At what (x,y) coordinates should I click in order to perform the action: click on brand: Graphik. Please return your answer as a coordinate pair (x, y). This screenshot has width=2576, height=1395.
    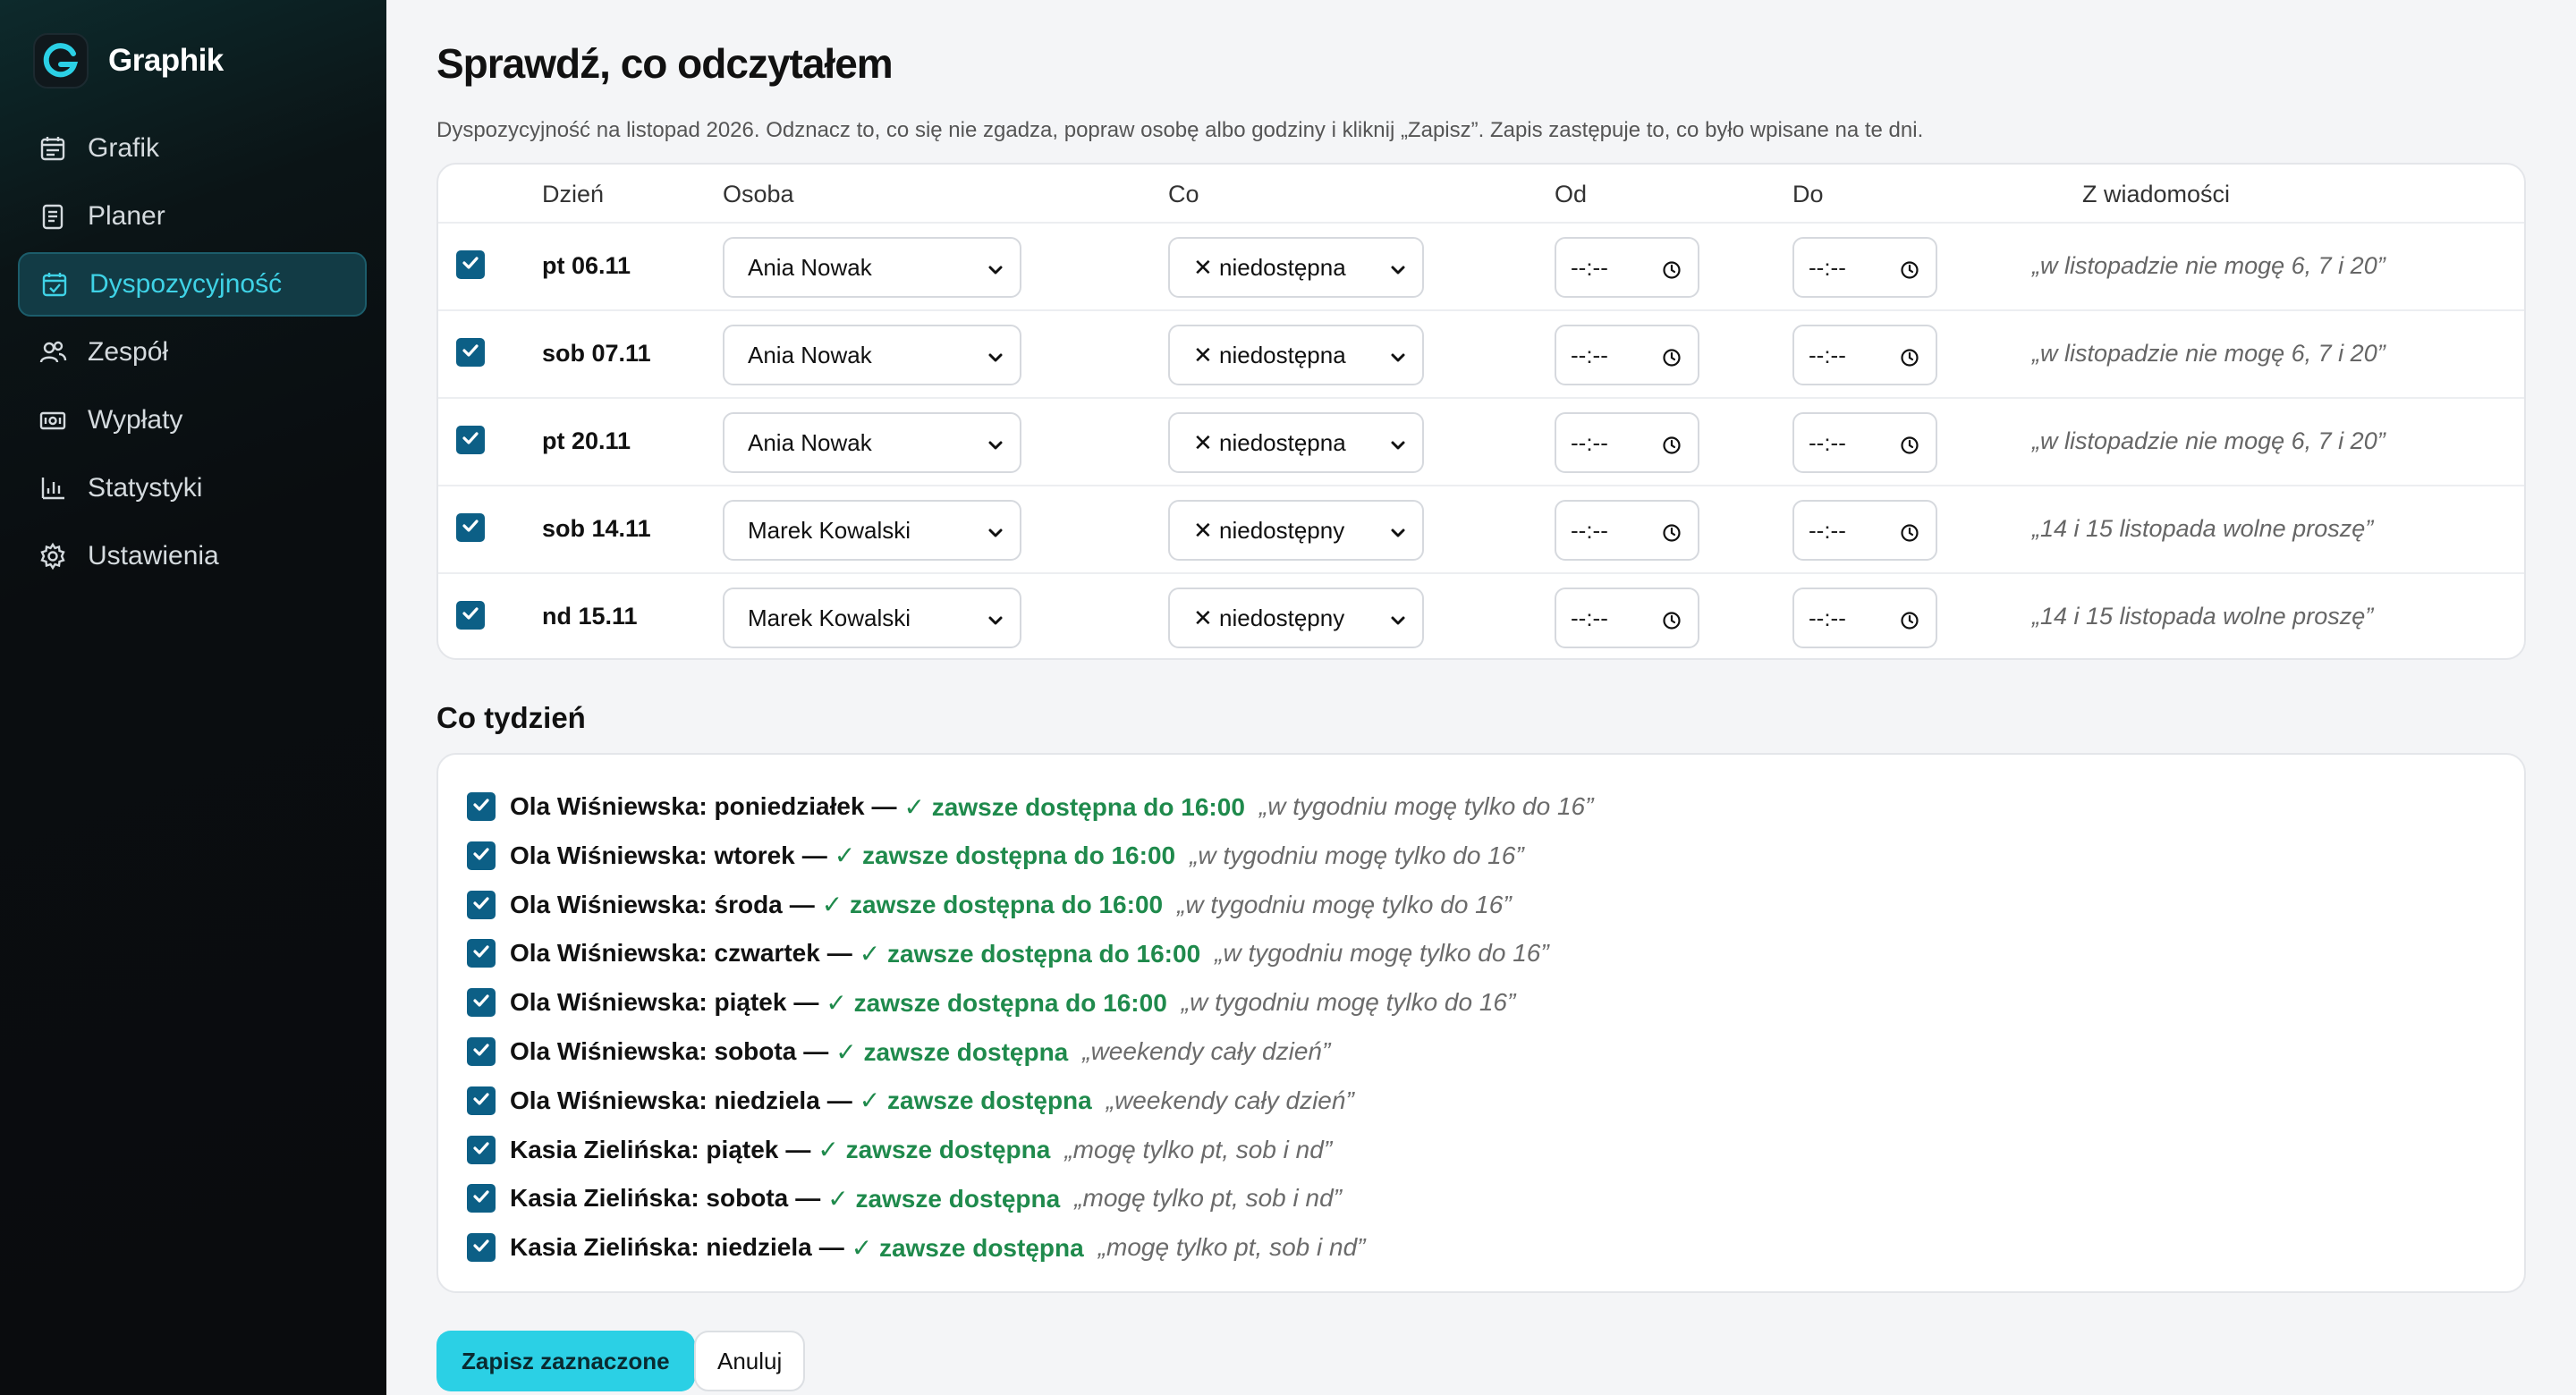
    Looking at the image, I should click on (128, 61).